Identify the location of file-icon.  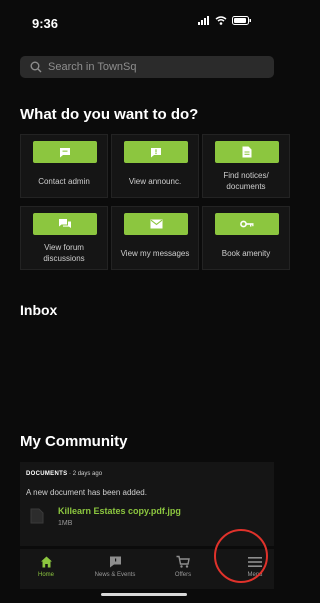
(37, 516).